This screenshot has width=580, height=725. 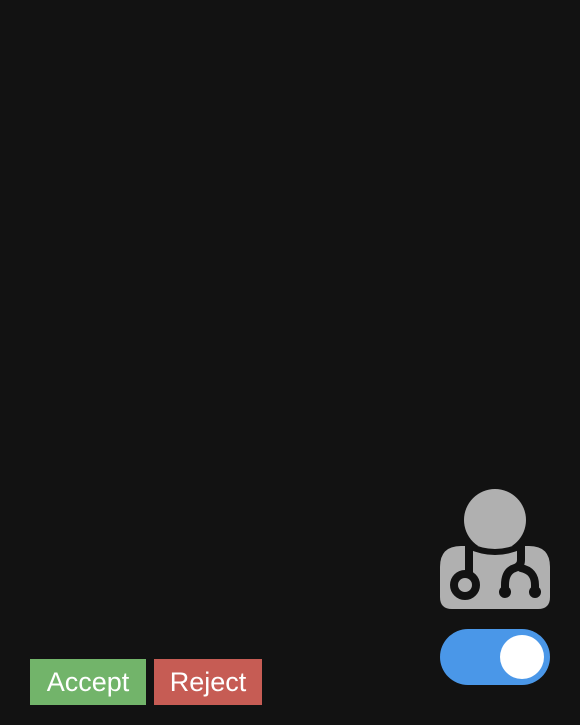 I want to click on toggle-knob, so click(x=522, y=657).